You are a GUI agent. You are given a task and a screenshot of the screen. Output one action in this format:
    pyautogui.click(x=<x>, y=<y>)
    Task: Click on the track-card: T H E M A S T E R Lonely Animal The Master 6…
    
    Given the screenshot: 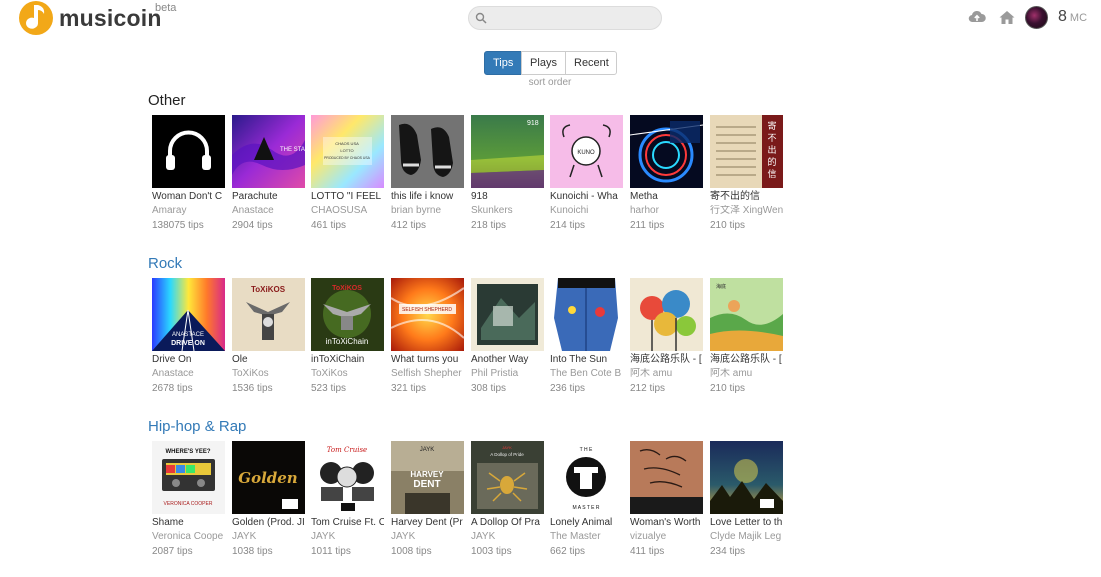 What is the action you would take?
    pyautogui.click(x=587, y=499)
    